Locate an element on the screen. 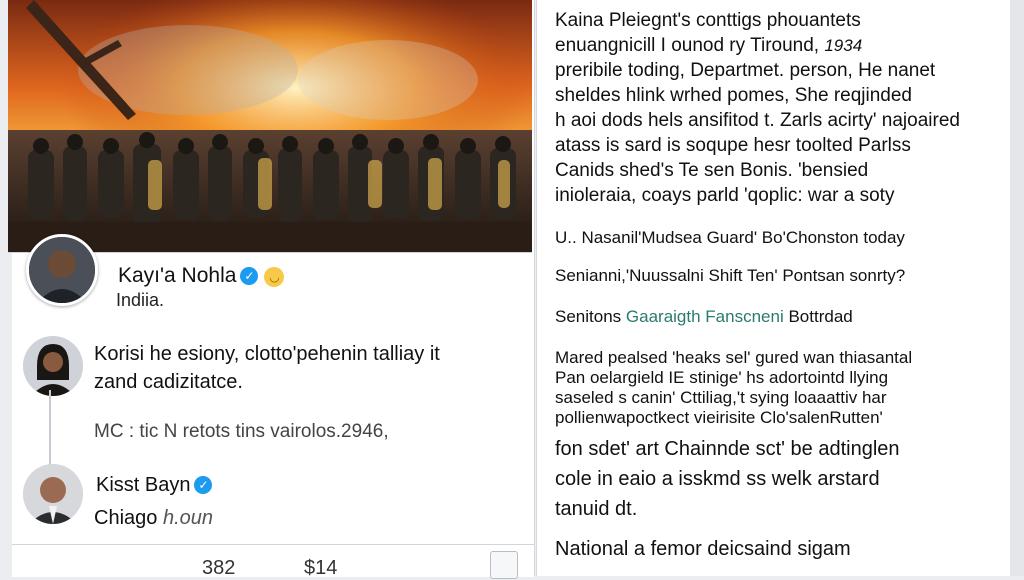 Image resolution: width=1024 pixels, height=580 pixels. article-line: fon sdet' art Chainnde sct' be adtinglen is located at coordinates (727, 449).